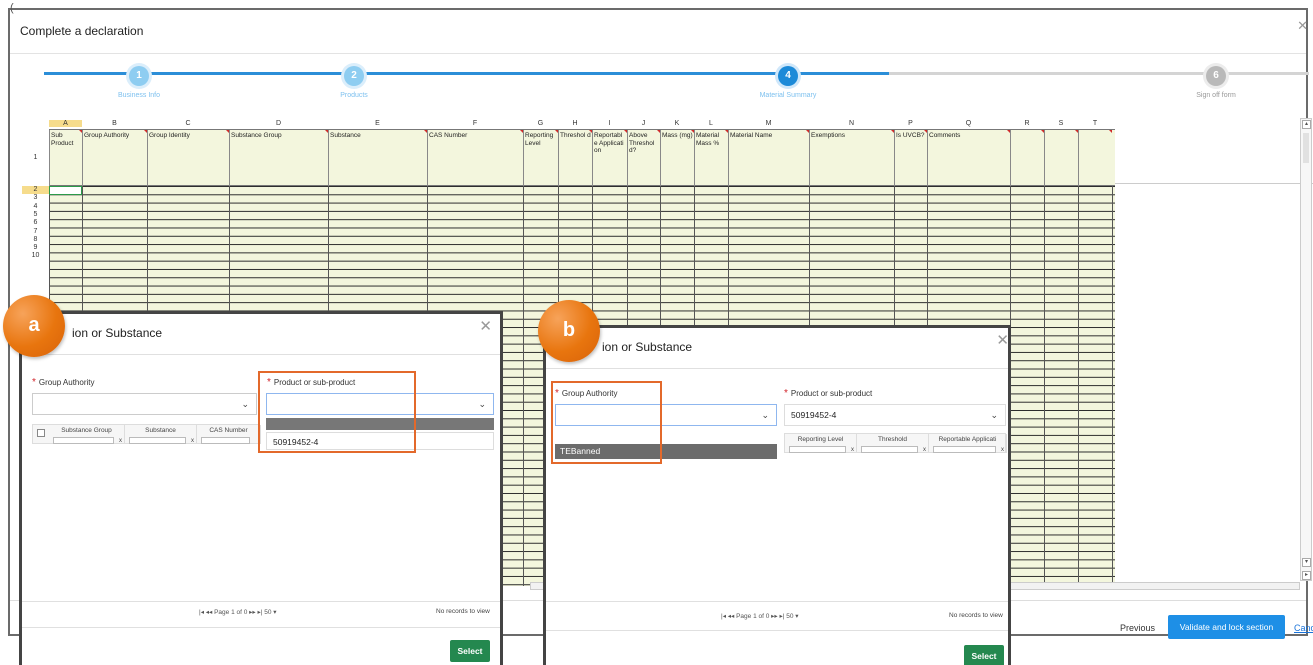 This screenshot has width=1313, height=665. Describe the element at coordinates (575, 123) in the screenshot. I see `column-letter: H` at that location.